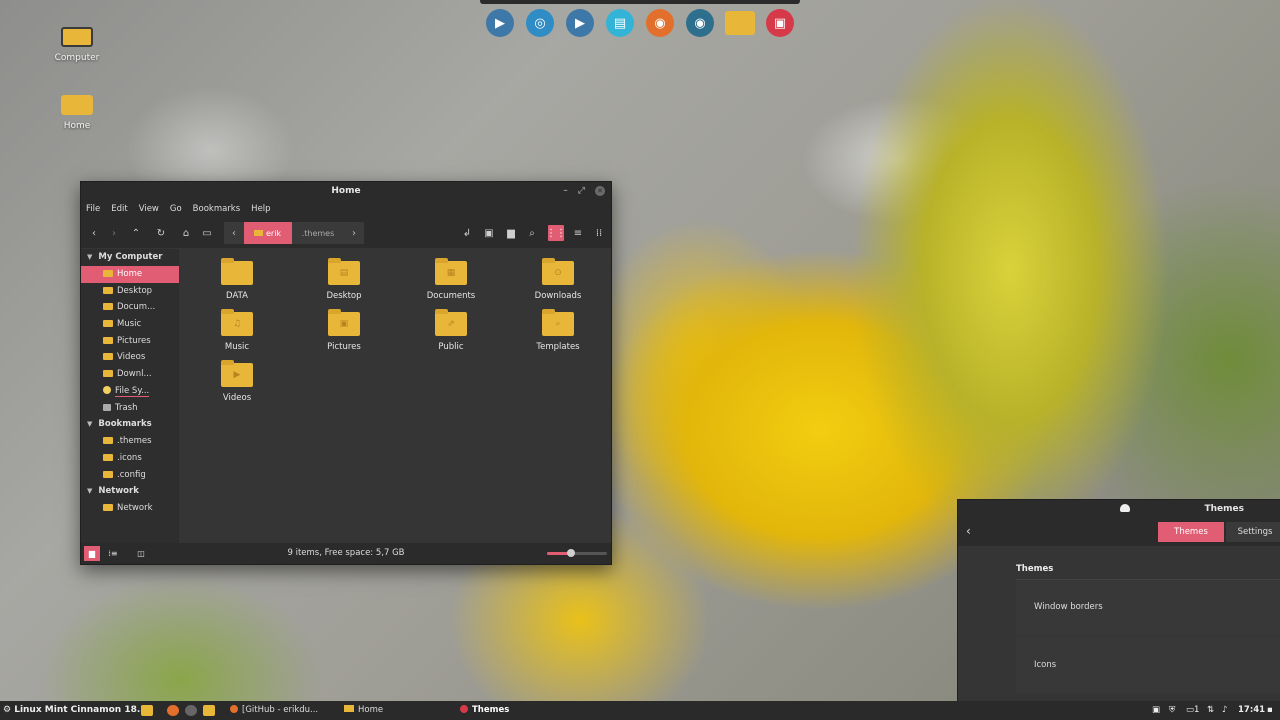 This screenshot has width=1280, height=720. Describe the element at coordinates (599, 233) in the screenshot. I see `compact-view-icon: ⁞⁞` at that location.